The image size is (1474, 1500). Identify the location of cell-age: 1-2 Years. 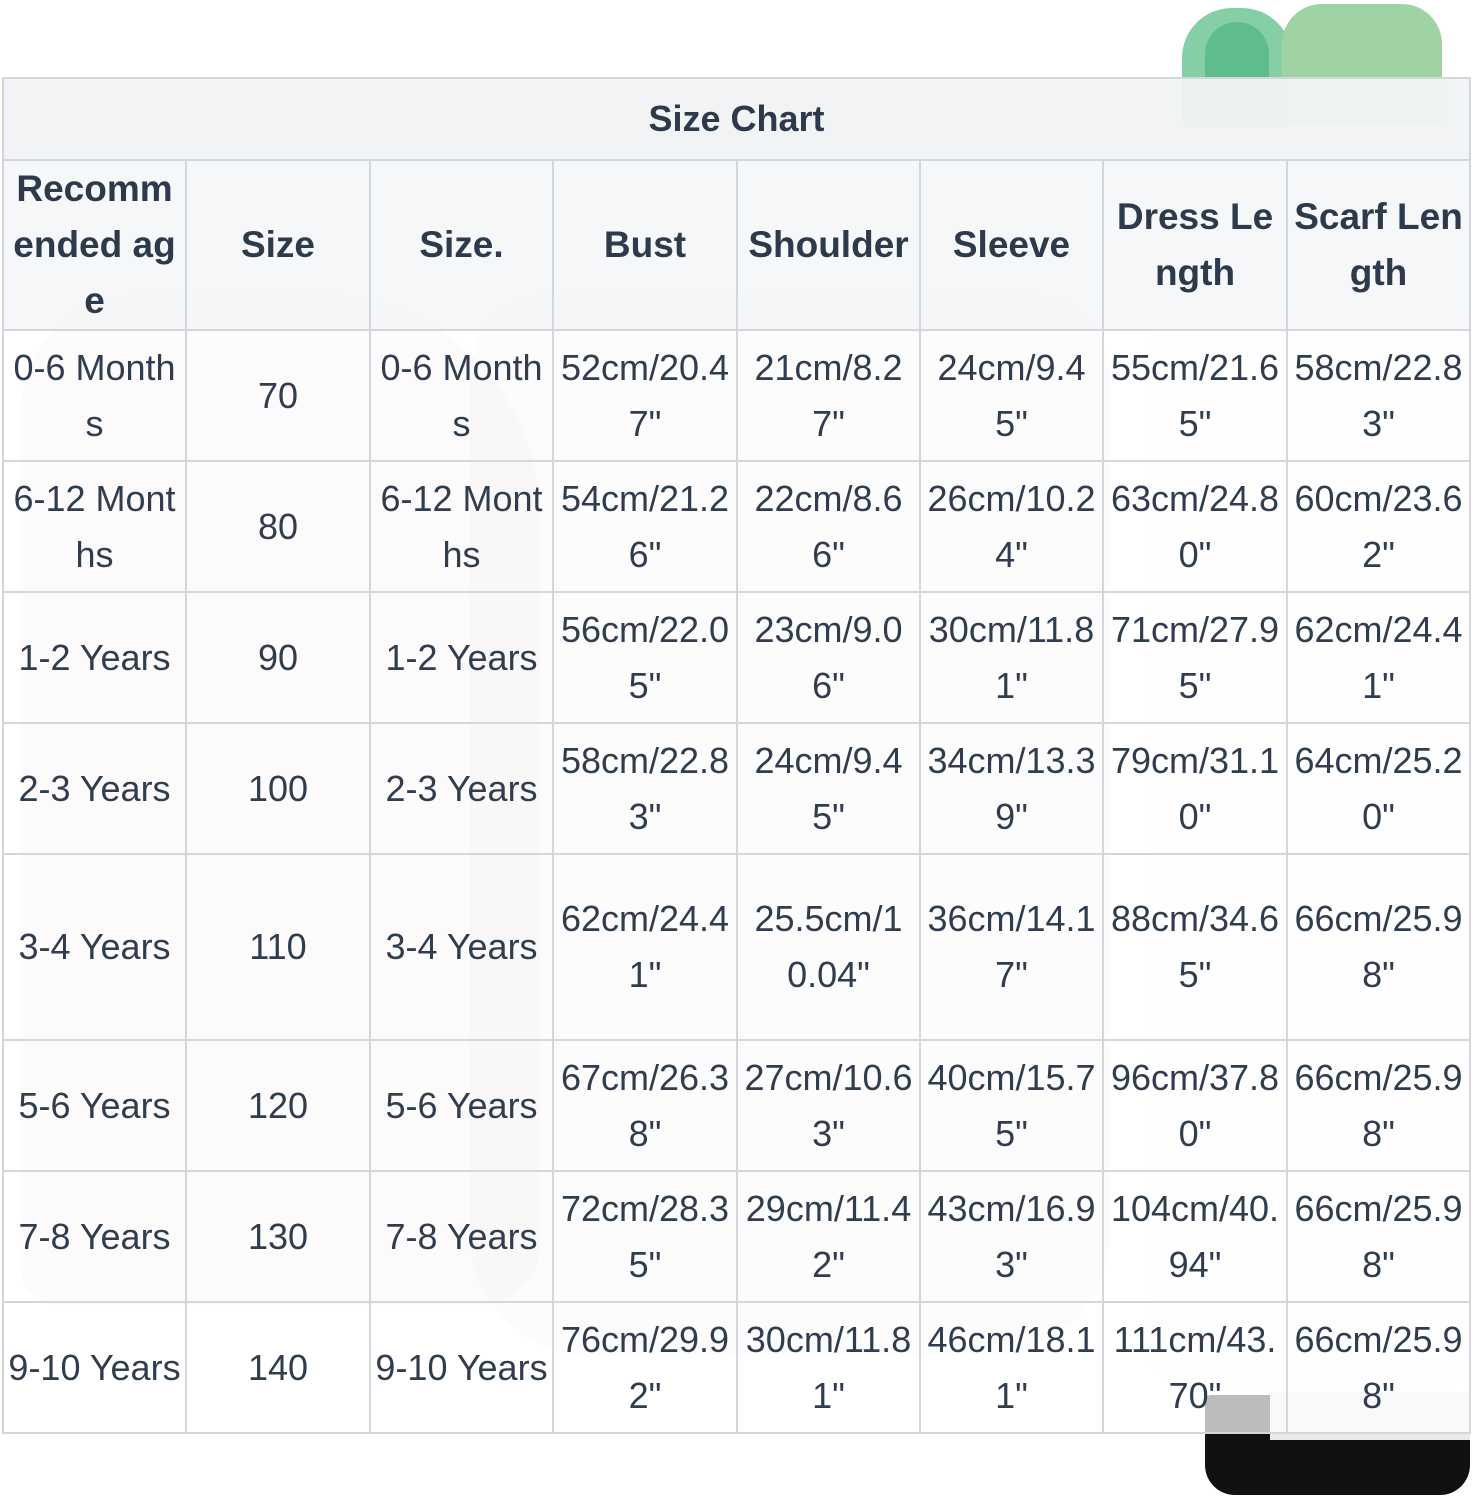
(94, 657).